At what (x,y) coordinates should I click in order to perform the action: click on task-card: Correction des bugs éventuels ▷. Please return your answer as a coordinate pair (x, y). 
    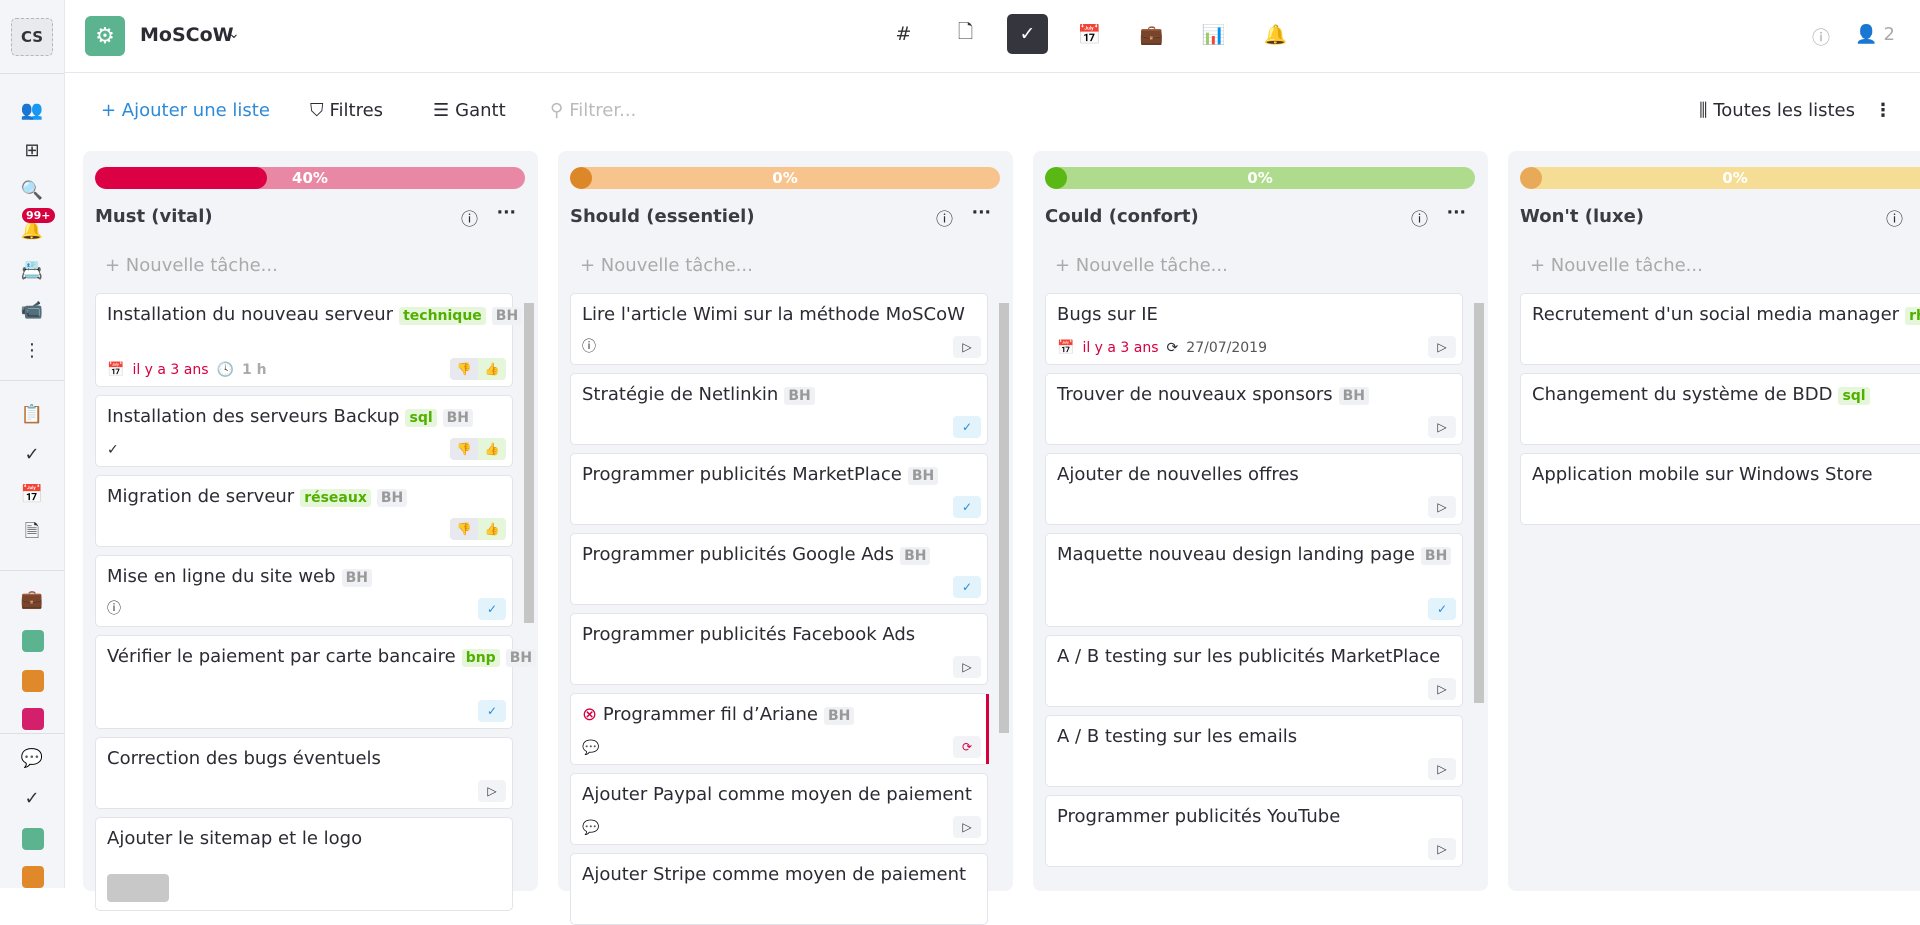
    Looking at the image, I should click on (304, 773).